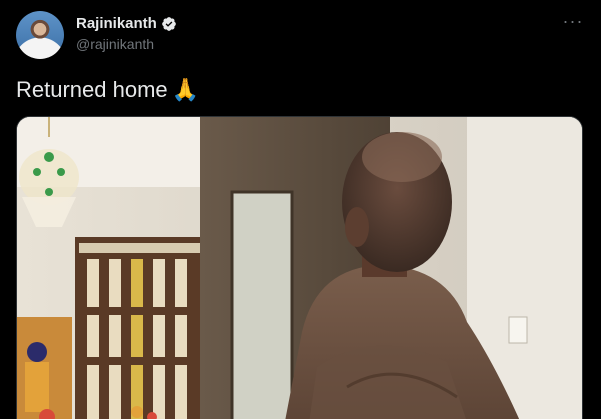 Image resolution: width=601 pixels, height=419 pixels. I want to click on tweet-text-body: Returned home, so click(92, 89).